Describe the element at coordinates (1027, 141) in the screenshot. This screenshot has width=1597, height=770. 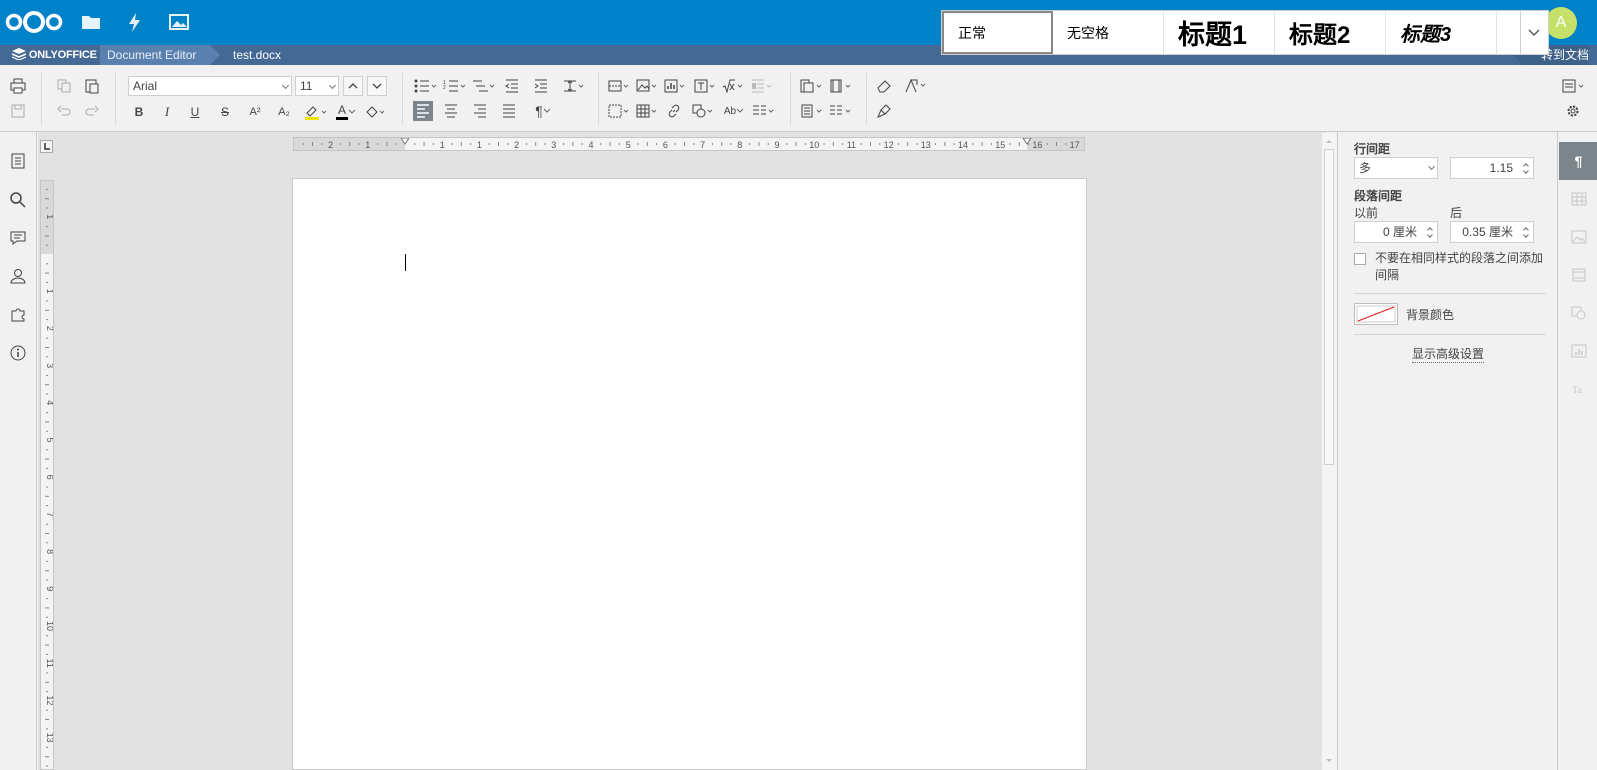
I see `right-indent-marker` at that location.